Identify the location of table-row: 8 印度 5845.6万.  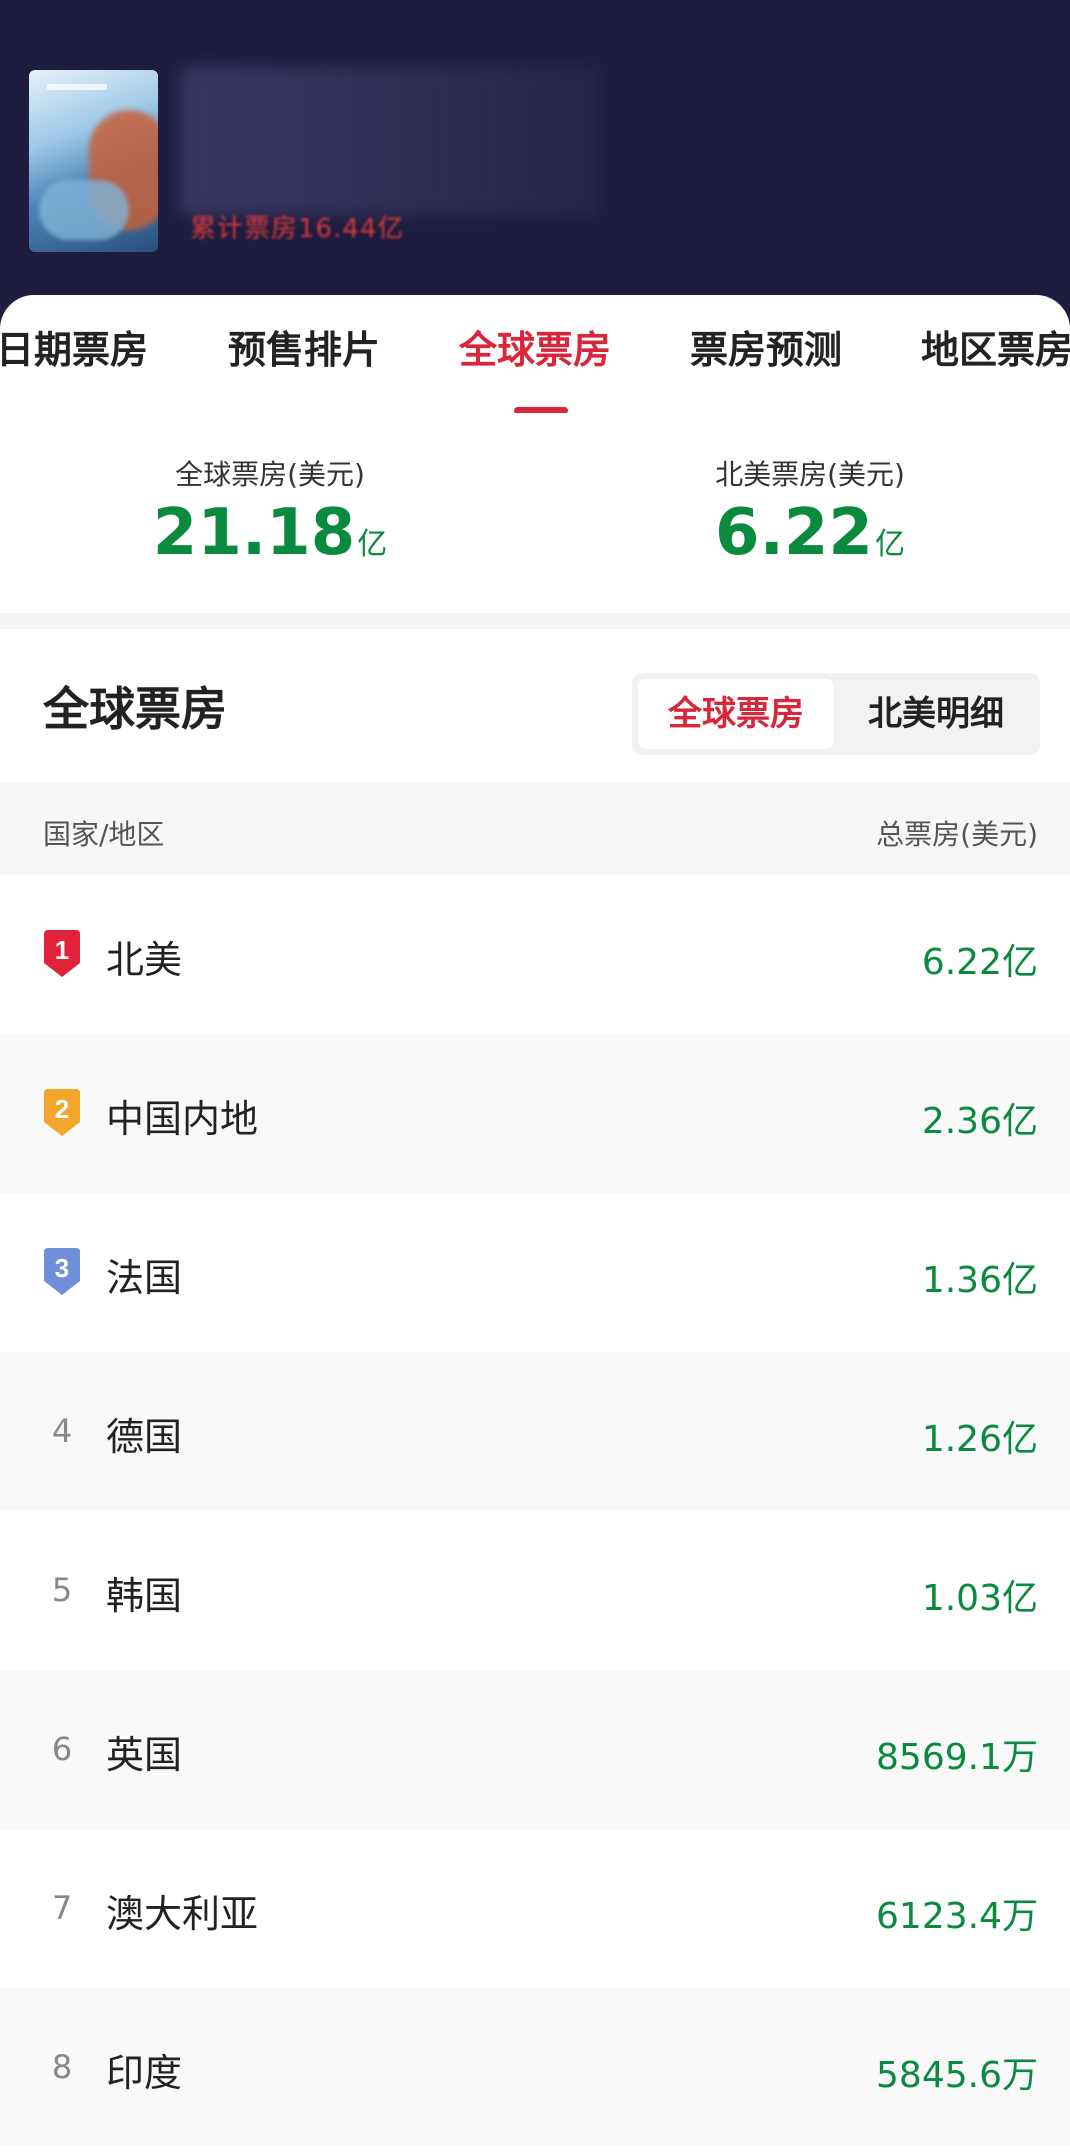
(535, 2067).